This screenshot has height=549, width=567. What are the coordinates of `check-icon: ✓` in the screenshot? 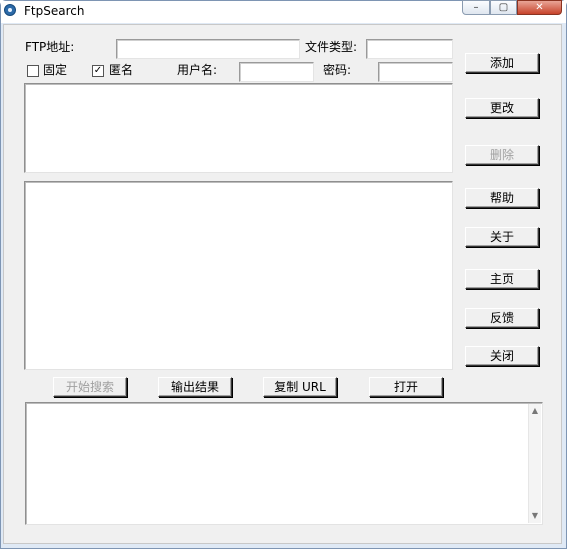 It's located at (98, 70).